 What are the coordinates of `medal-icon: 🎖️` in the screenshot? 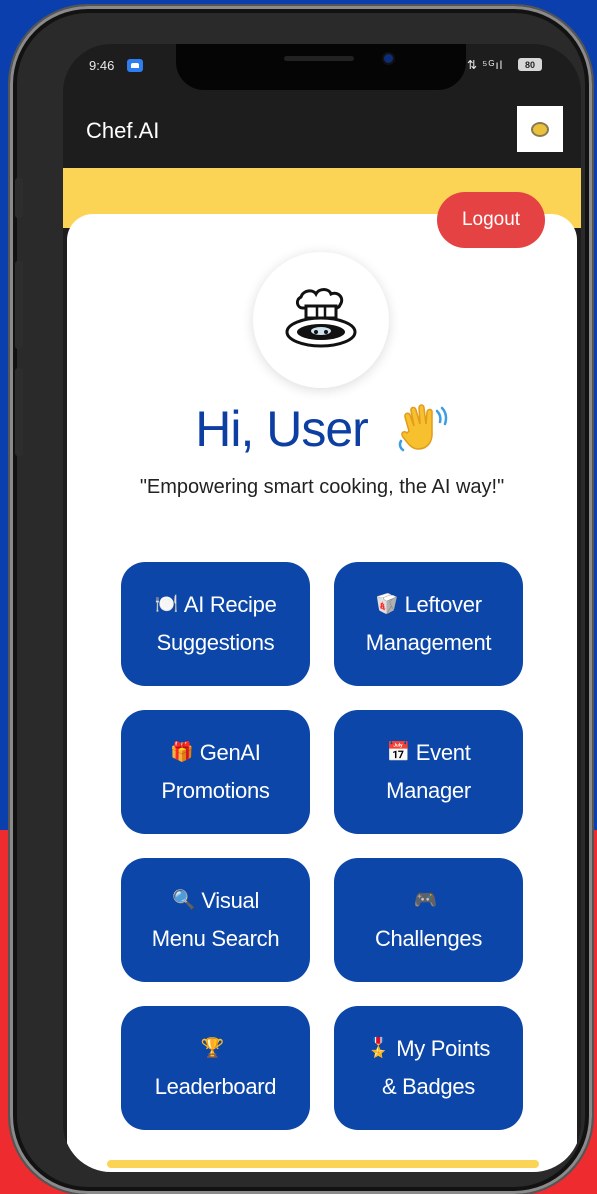 It's located at (378, 1048).